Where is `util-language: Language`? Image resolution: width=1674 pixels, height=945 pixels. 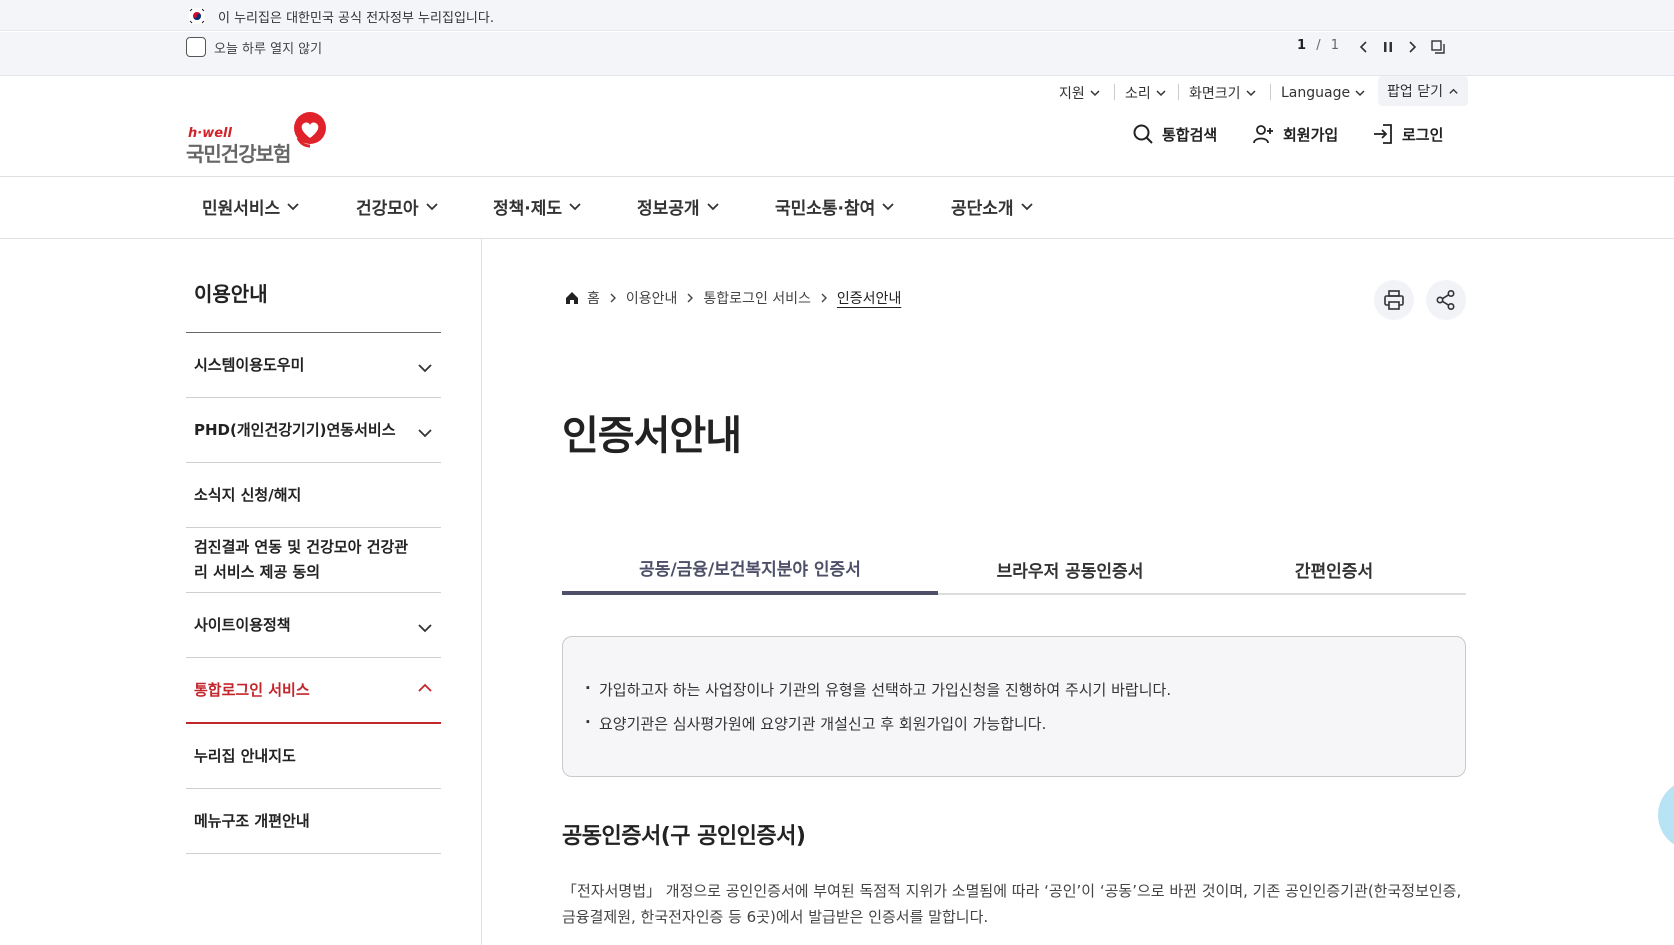
util-language: Language is located at coordinates (1323, 93).